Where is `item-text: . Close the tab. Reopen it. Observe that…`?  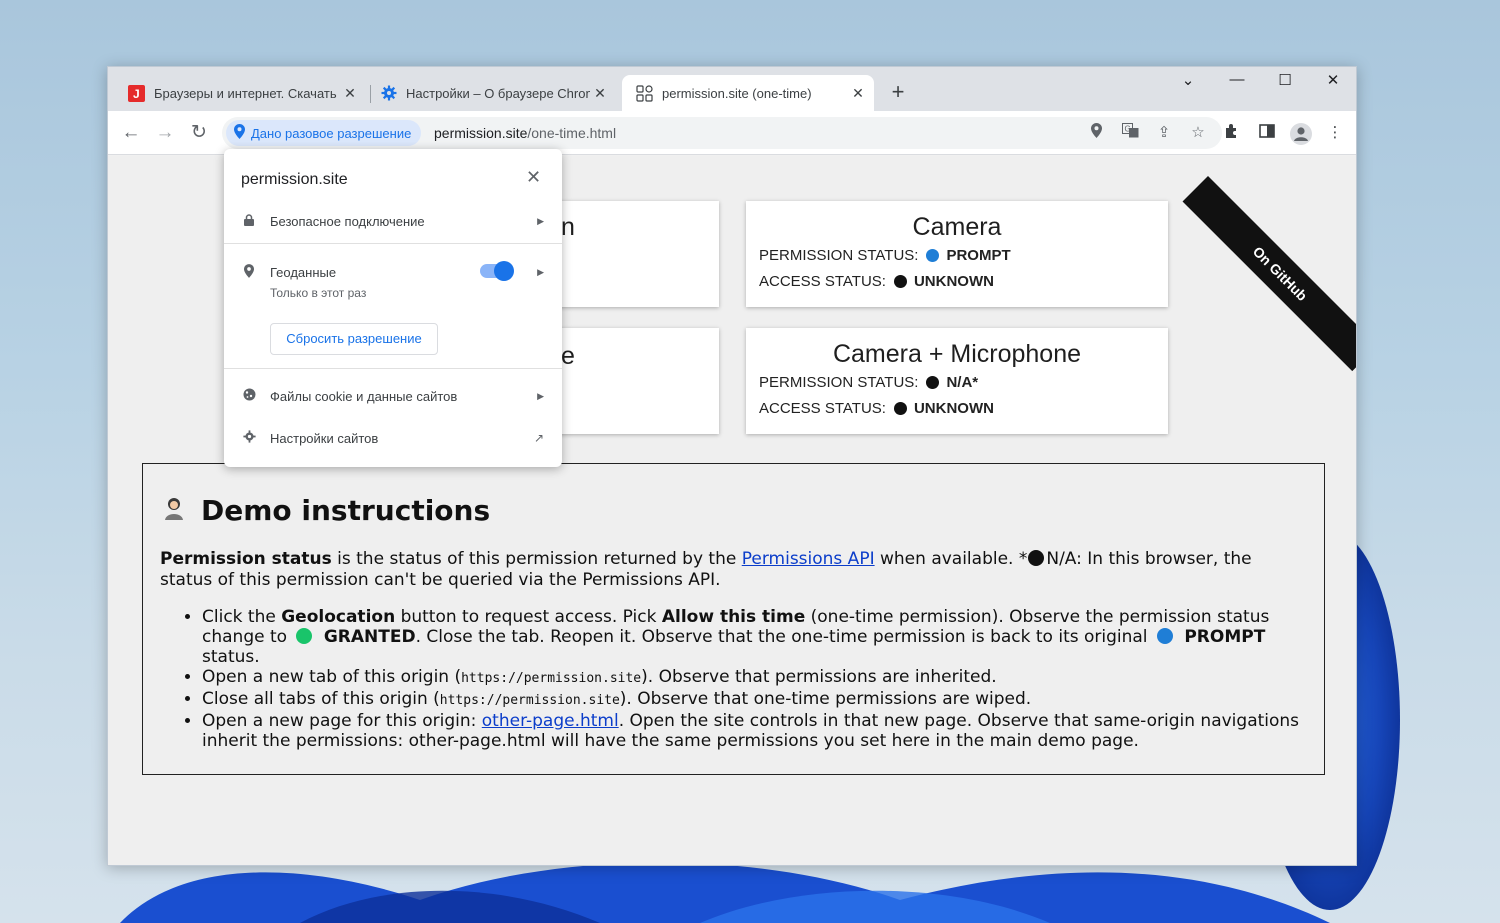 item-text: . Close the tab. Reopen it. Observe that… is located at coordinates (784, 637).